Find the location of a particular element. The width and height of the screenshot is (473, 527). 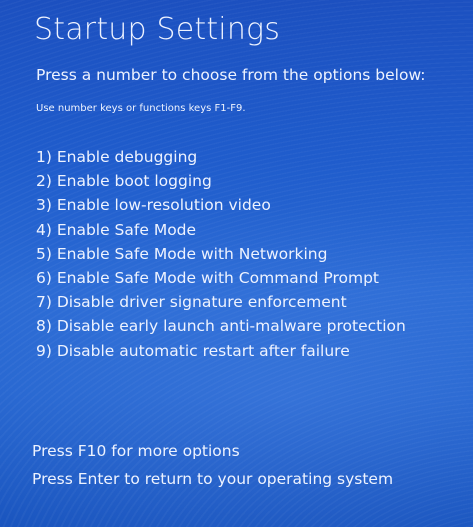

option-safe-mode-networking: 5) Enable Safe Mode with Networking is located at coordinates (221, 254).